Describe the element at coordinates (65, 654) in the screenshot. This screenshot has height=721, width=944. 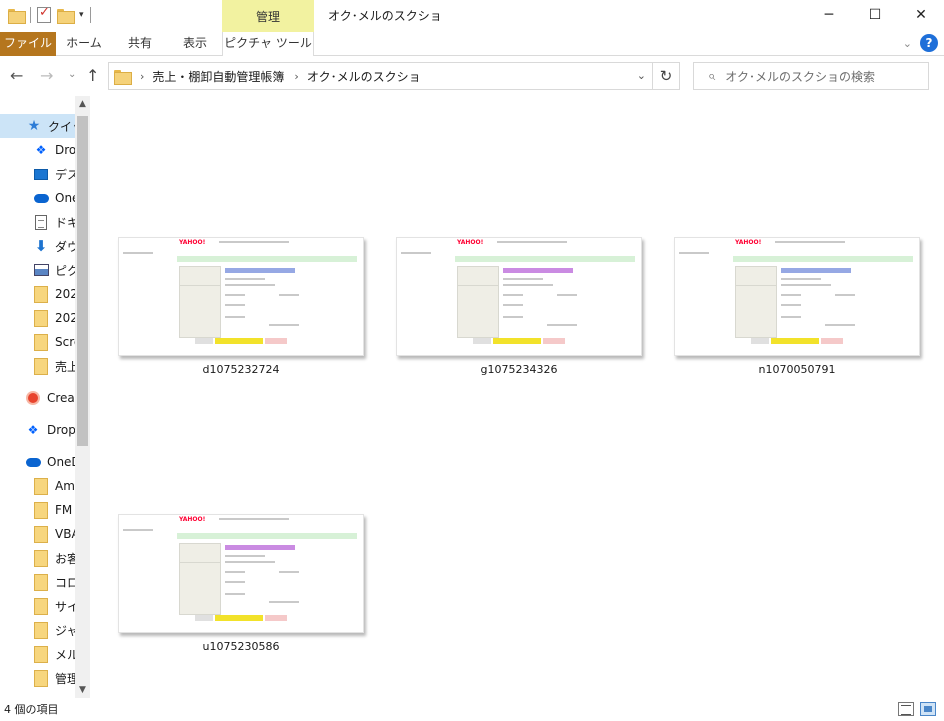
I see `sidebar-item-label: メル` at that location.